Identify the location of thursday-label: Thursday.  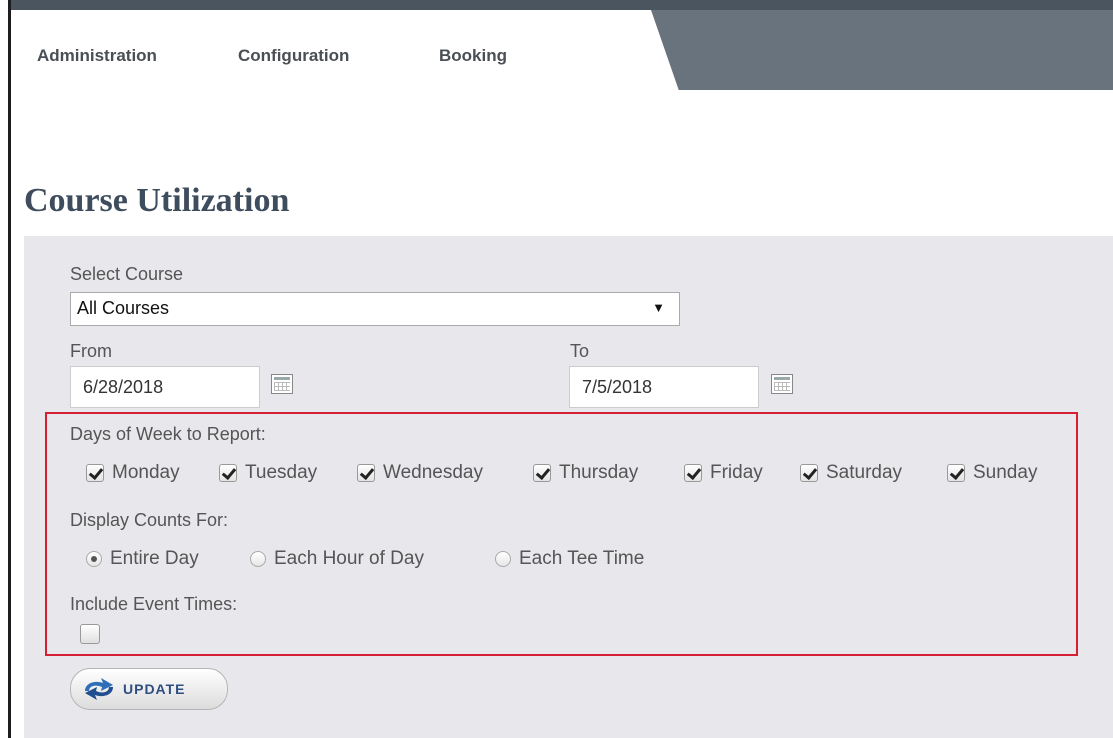
(599, 472).